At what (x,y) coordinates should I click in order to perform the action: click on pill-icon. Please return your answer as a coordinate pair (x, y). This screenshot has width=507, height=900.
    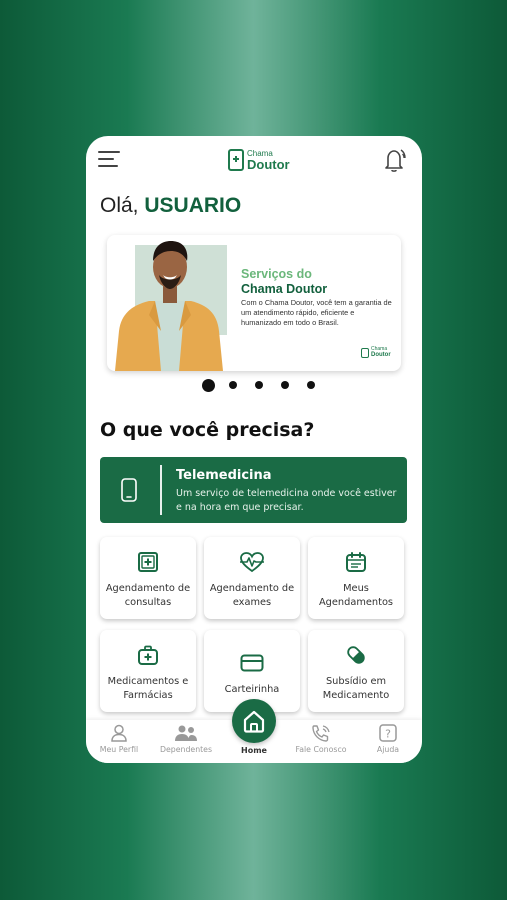
    Looking at the image, I should click on (356, 655).